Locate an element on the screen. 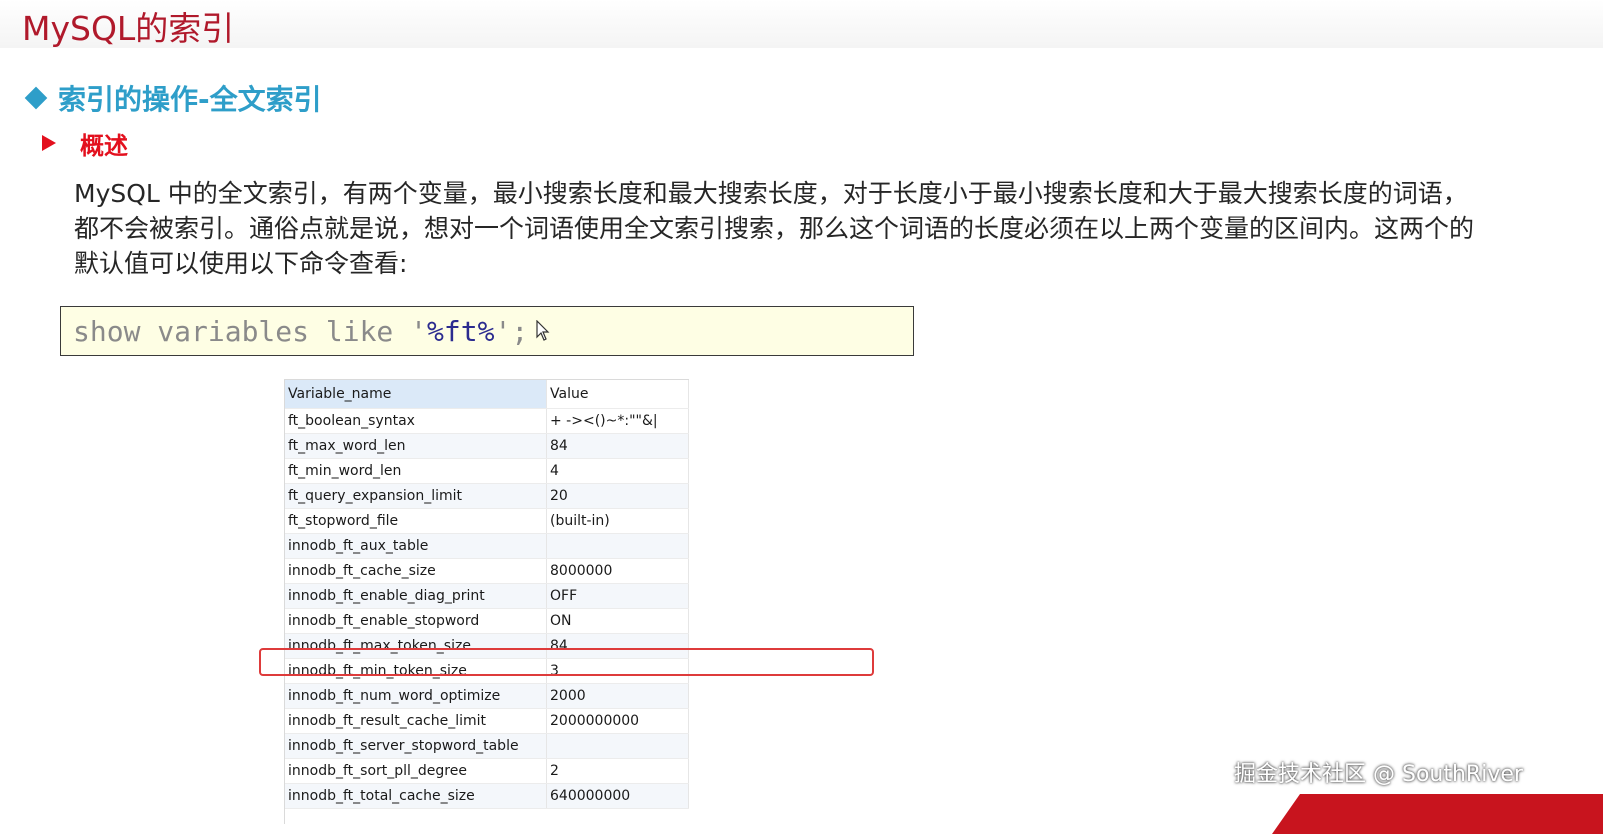  table-row: ft_query_expansion_limit 20 is located at coordinates (487, 496).